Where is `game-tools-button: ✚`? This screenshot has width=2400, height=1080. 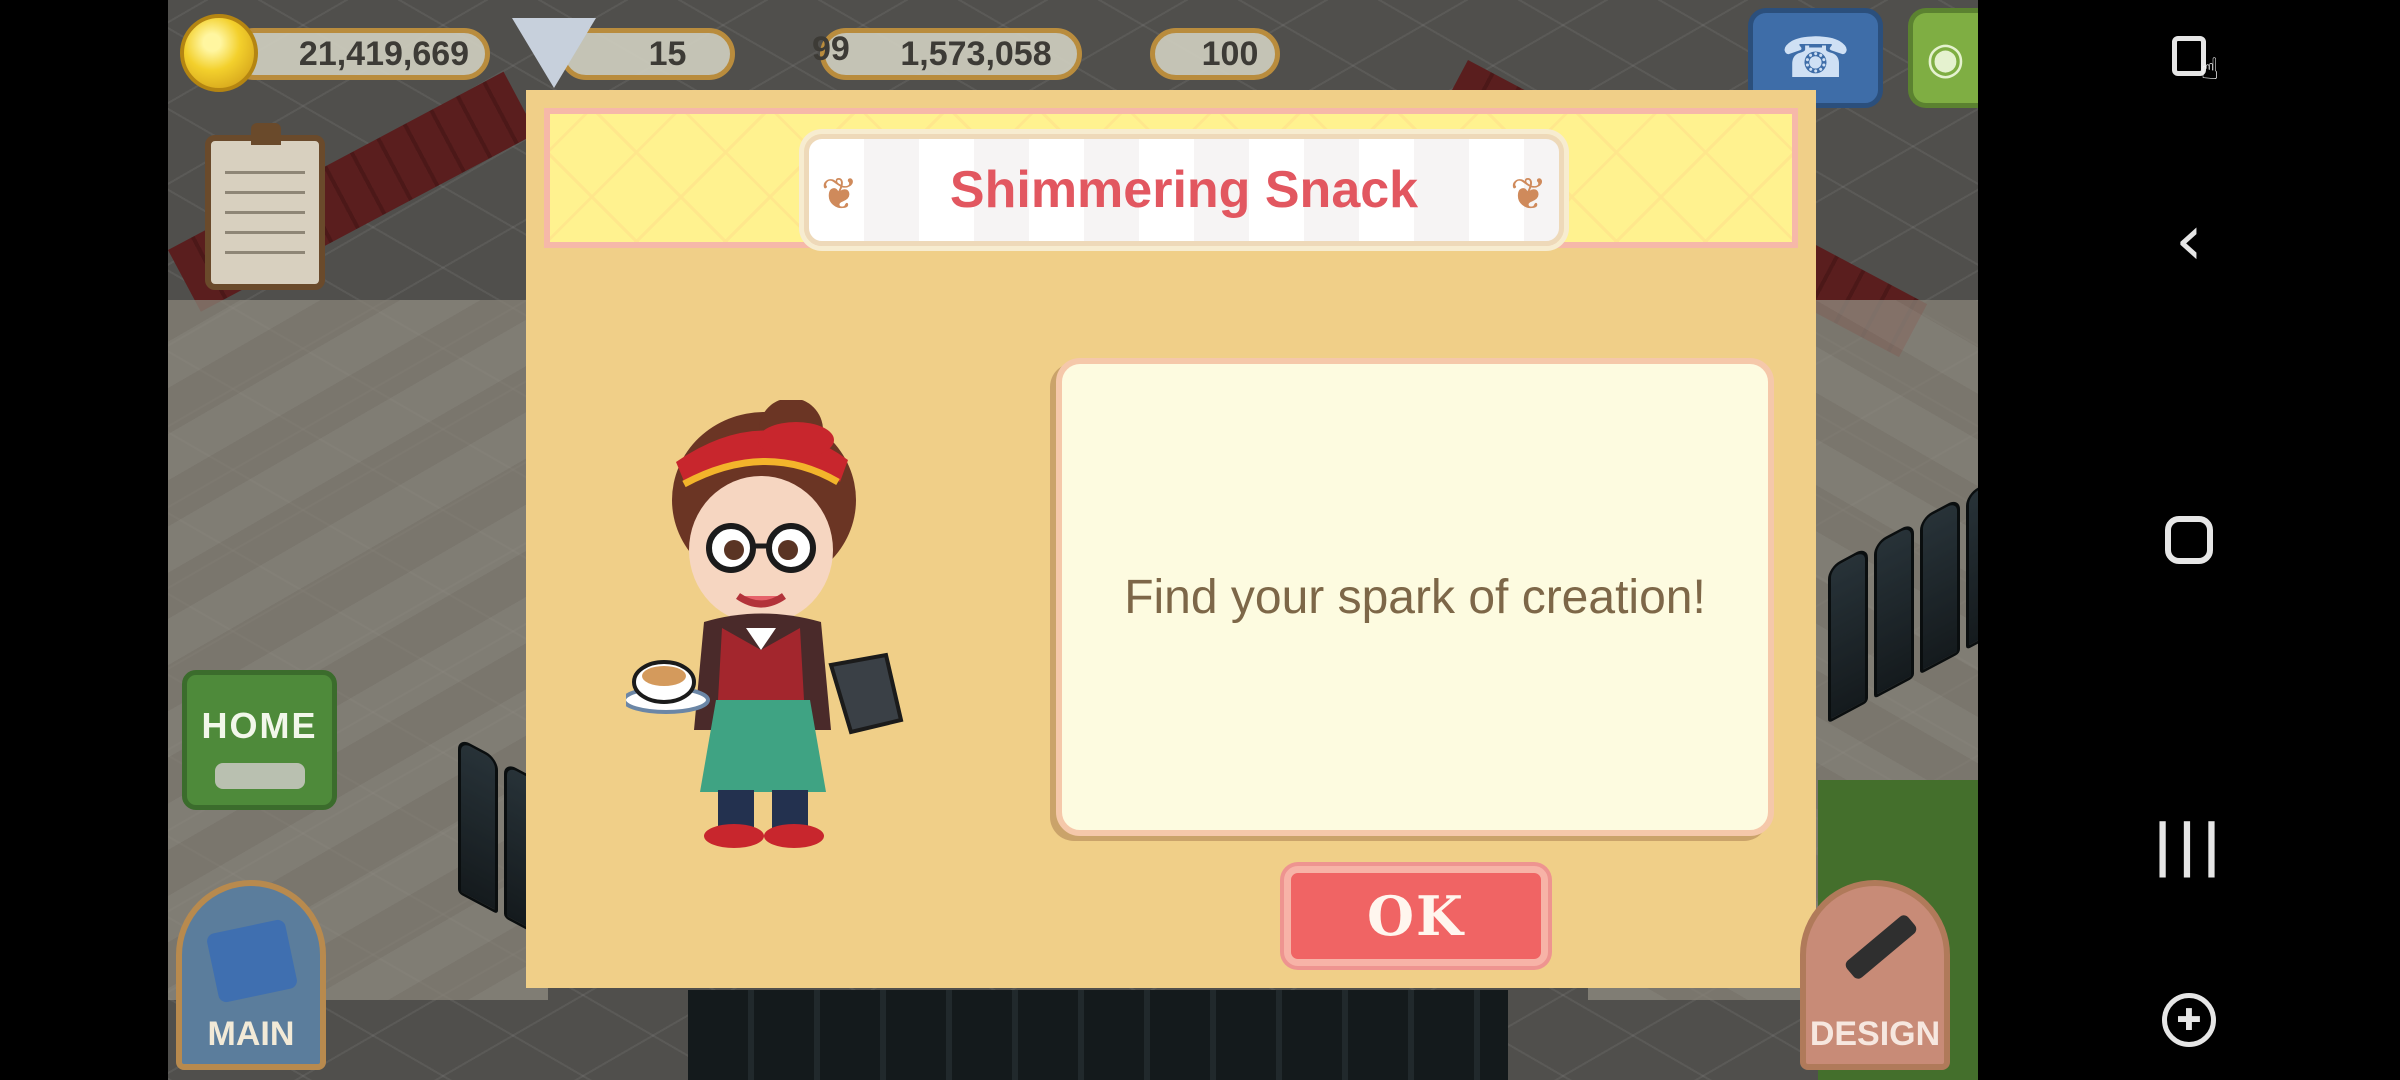
game-tools-button: ✚ is located at coordinates (2189, 1020).